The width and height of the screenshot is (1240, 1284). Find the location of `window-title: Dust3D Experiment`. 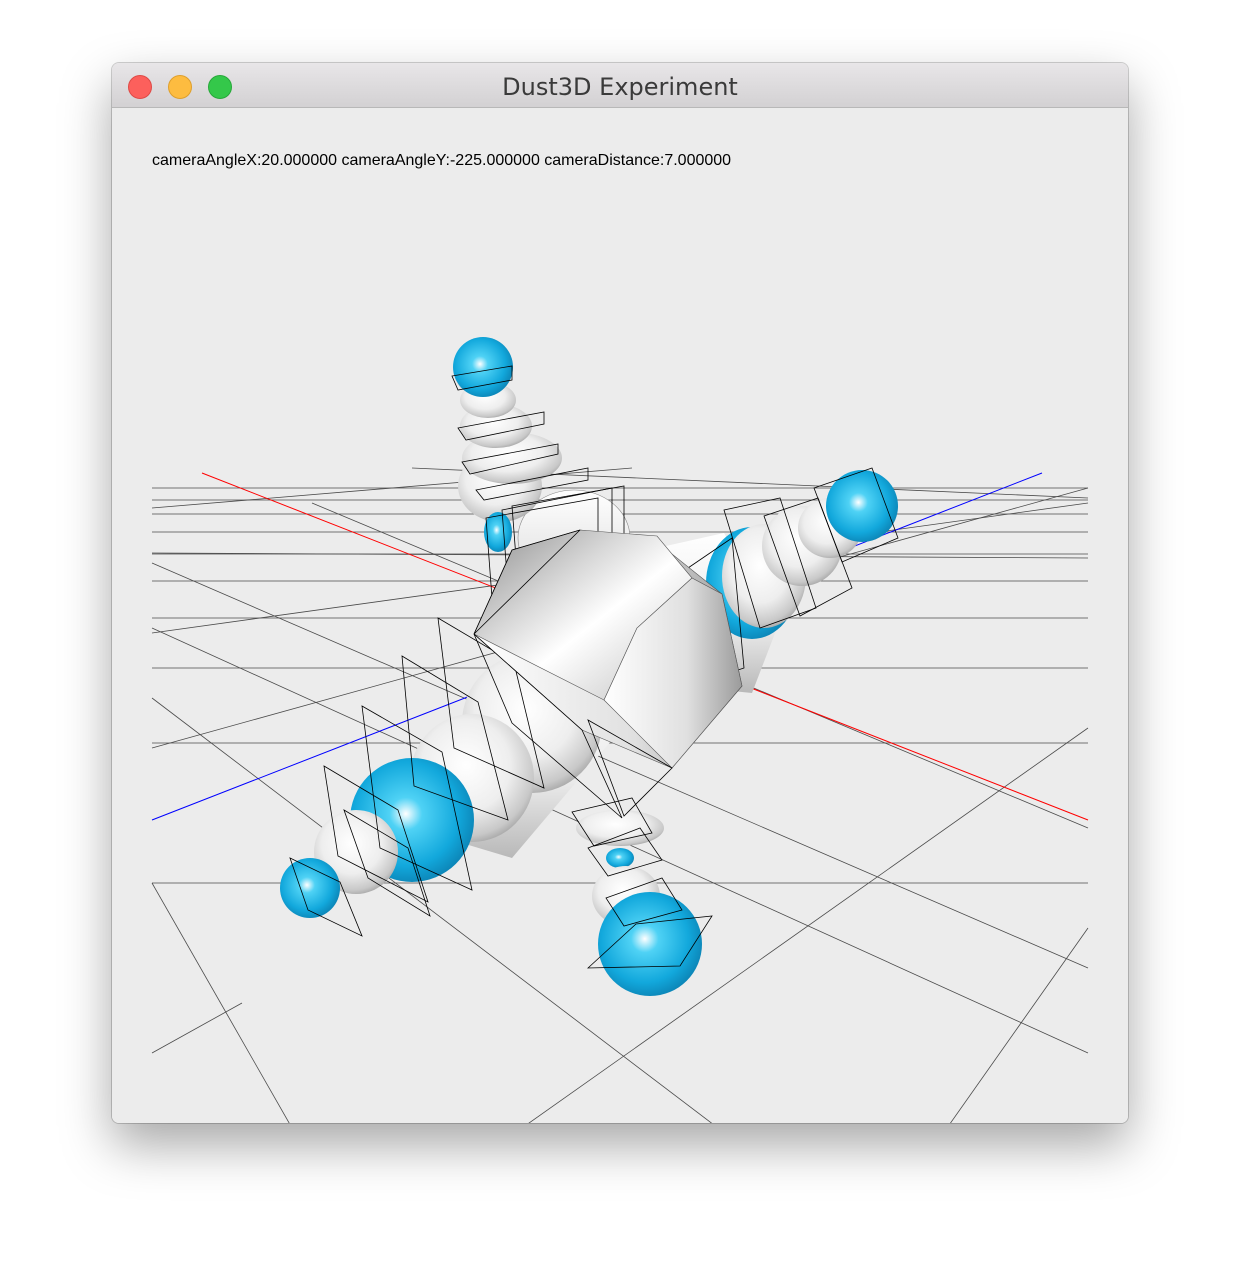

window-title: Dust3D Experiment is located at coordinates (620, 87).